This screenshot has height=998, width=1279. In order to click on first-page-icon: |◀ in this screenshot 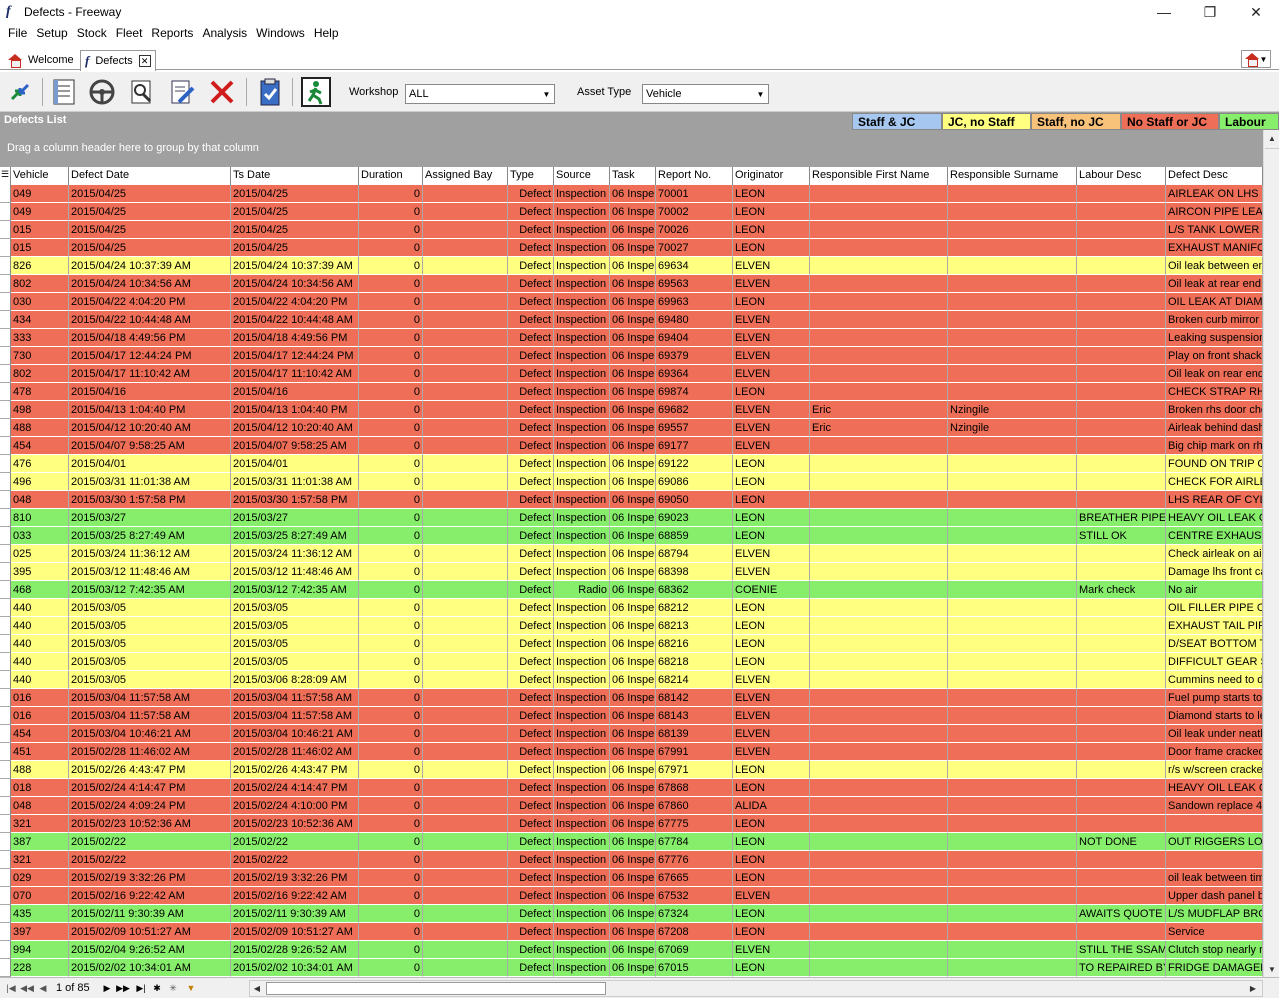, I will do `click(11, 988)`.